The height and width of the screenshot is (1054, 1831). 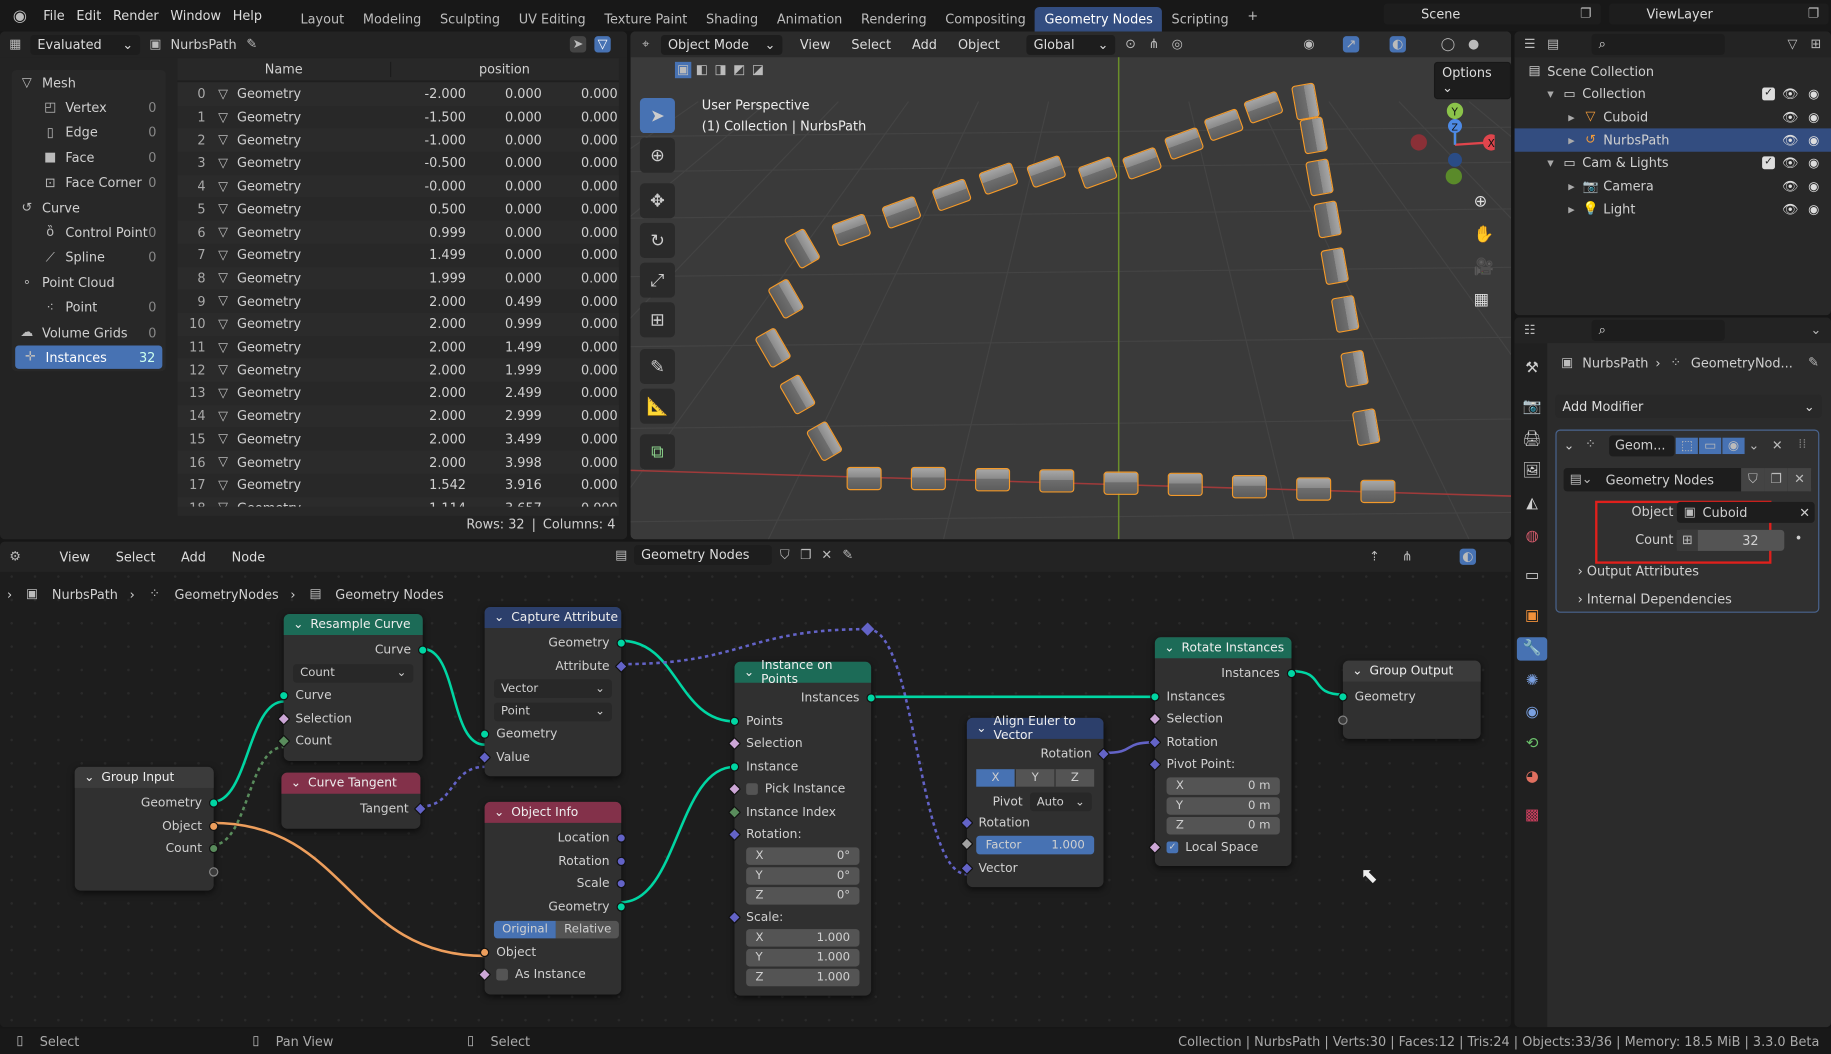 What do you see at coordinates (758, 70) in the screenshot?
I see `select-intersect-icon: ◪` at bounding box center [758, 70].